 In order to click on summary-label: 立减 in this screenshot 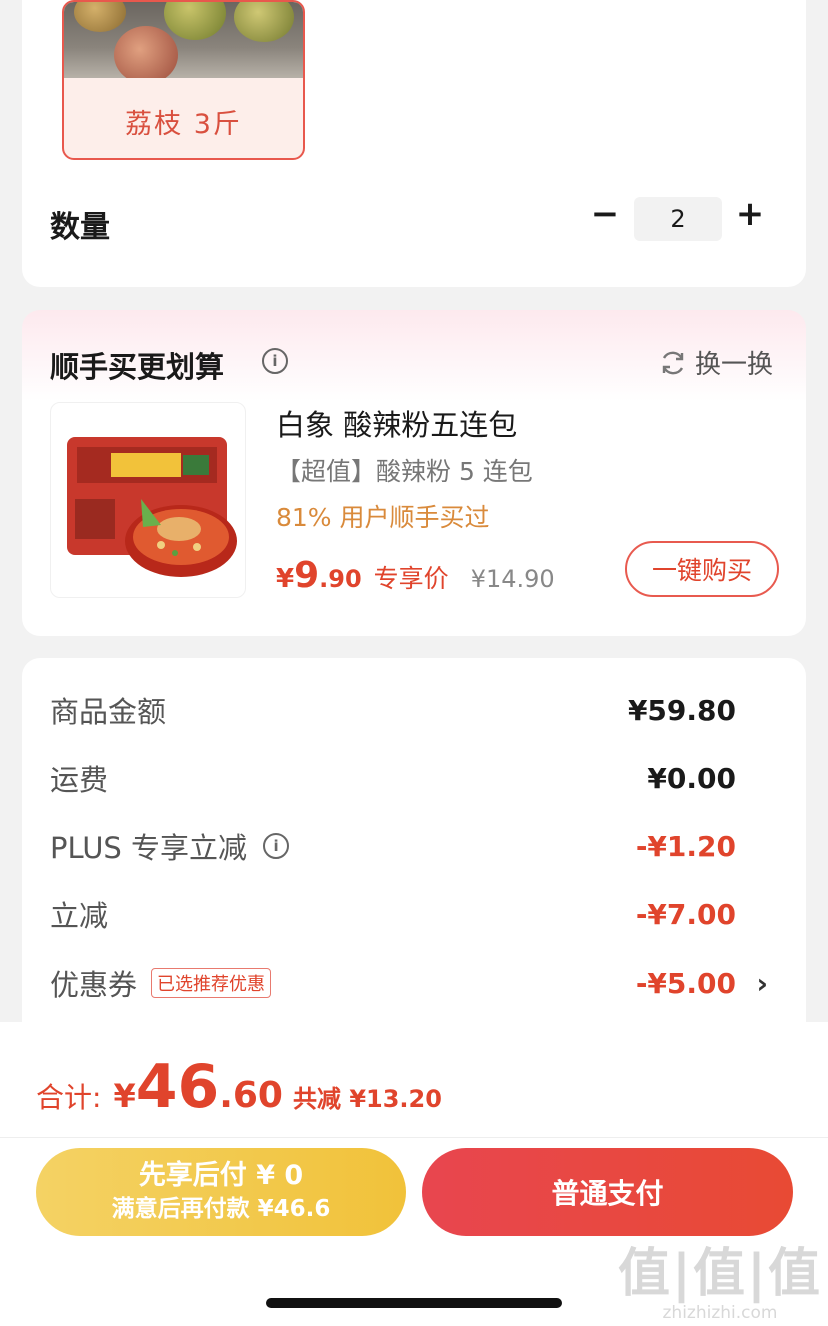, I will do `click(79, 916)`.